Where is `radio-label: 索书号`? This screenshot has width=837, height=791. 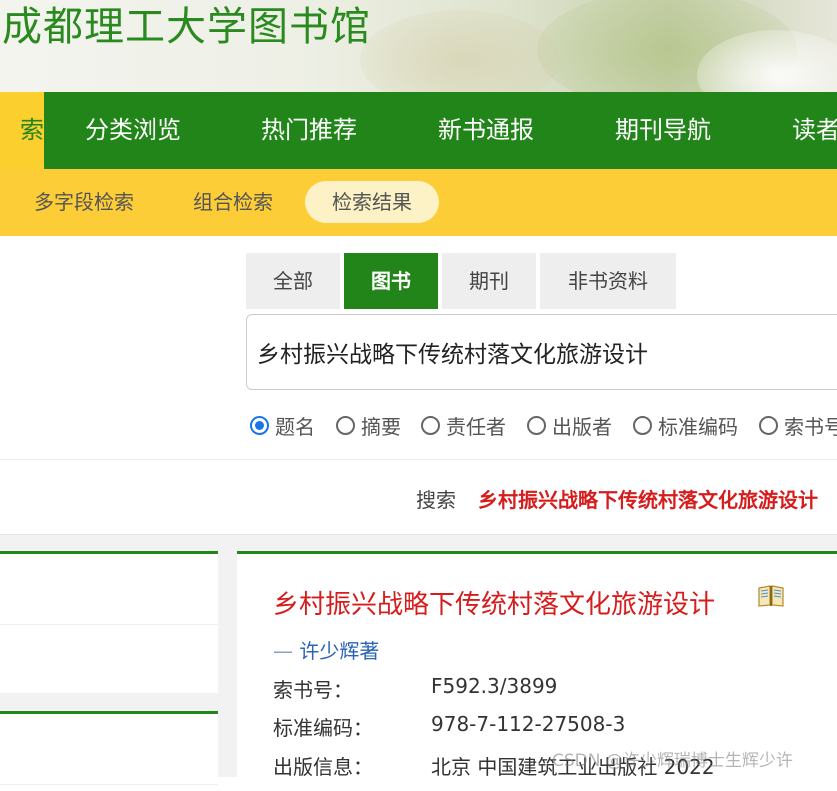
radio-label: 索书号 is located at coordinates (810, 426).